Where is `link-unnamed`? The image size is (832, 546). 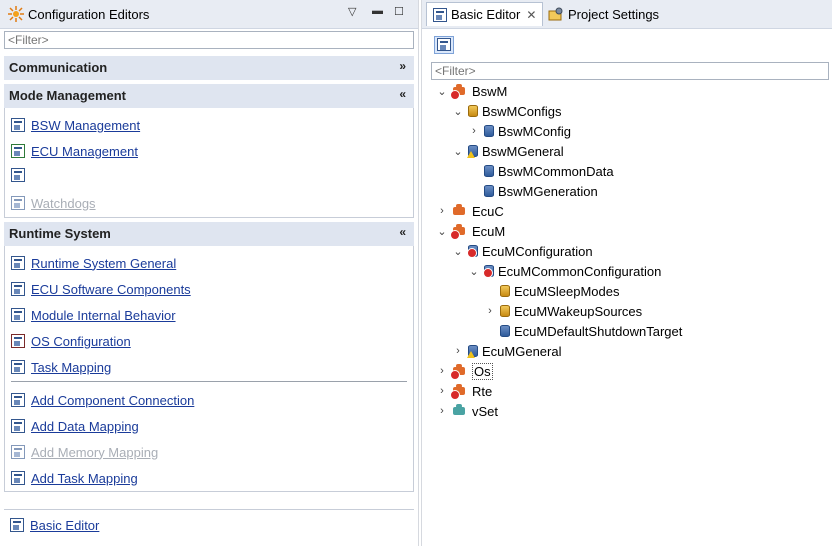
link-unnamed is located at coordinates (21, 175).